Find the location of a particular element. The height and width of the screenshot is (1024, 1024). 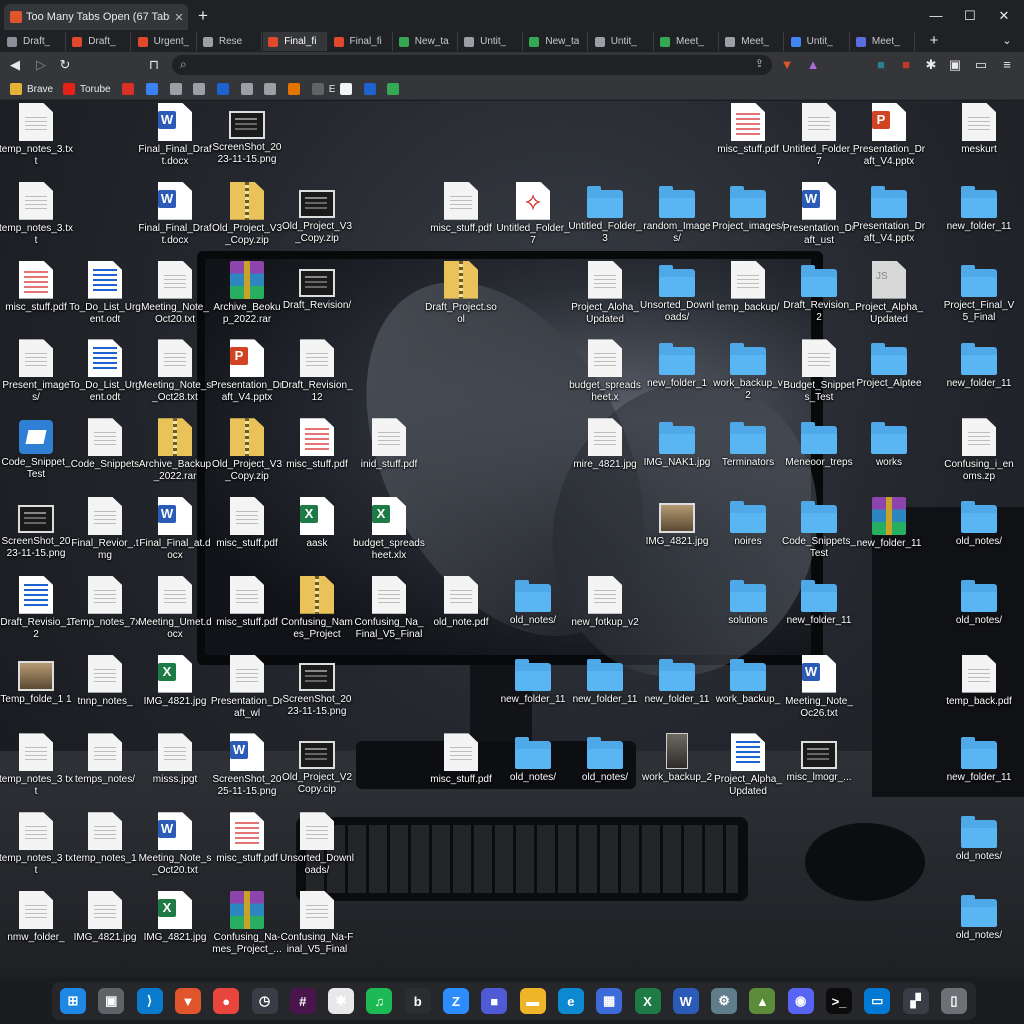

browser-tab: Rese is located at coordinates (230, 41).